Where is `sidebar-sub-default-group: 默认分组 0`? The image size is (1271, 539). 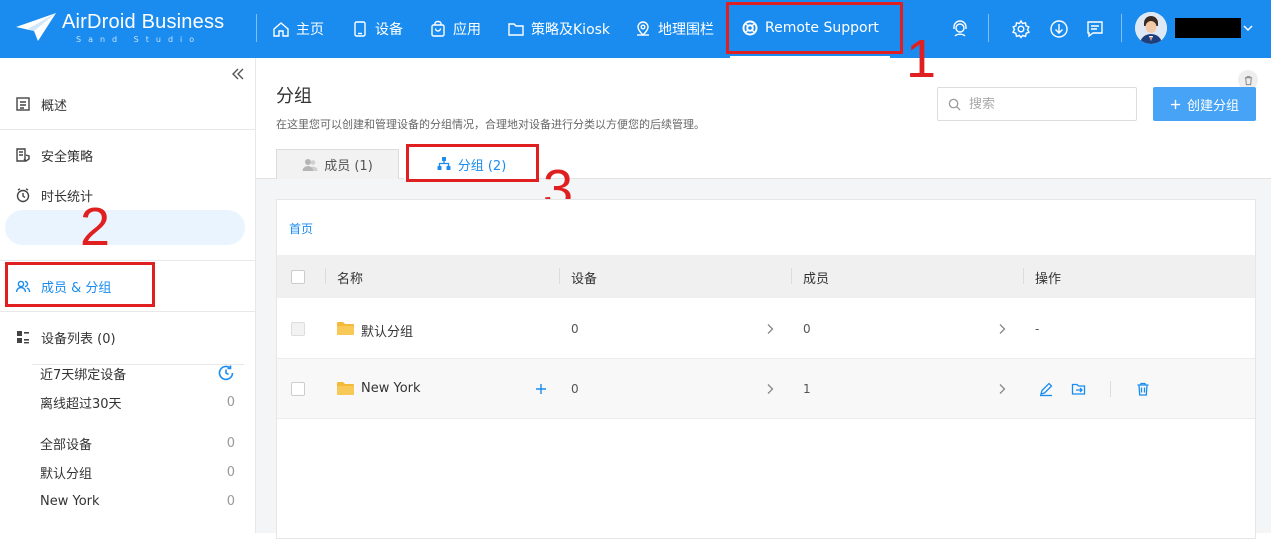 sidebar-sub-default-group: 默认分组 0 is located at coordinates (137, 472).